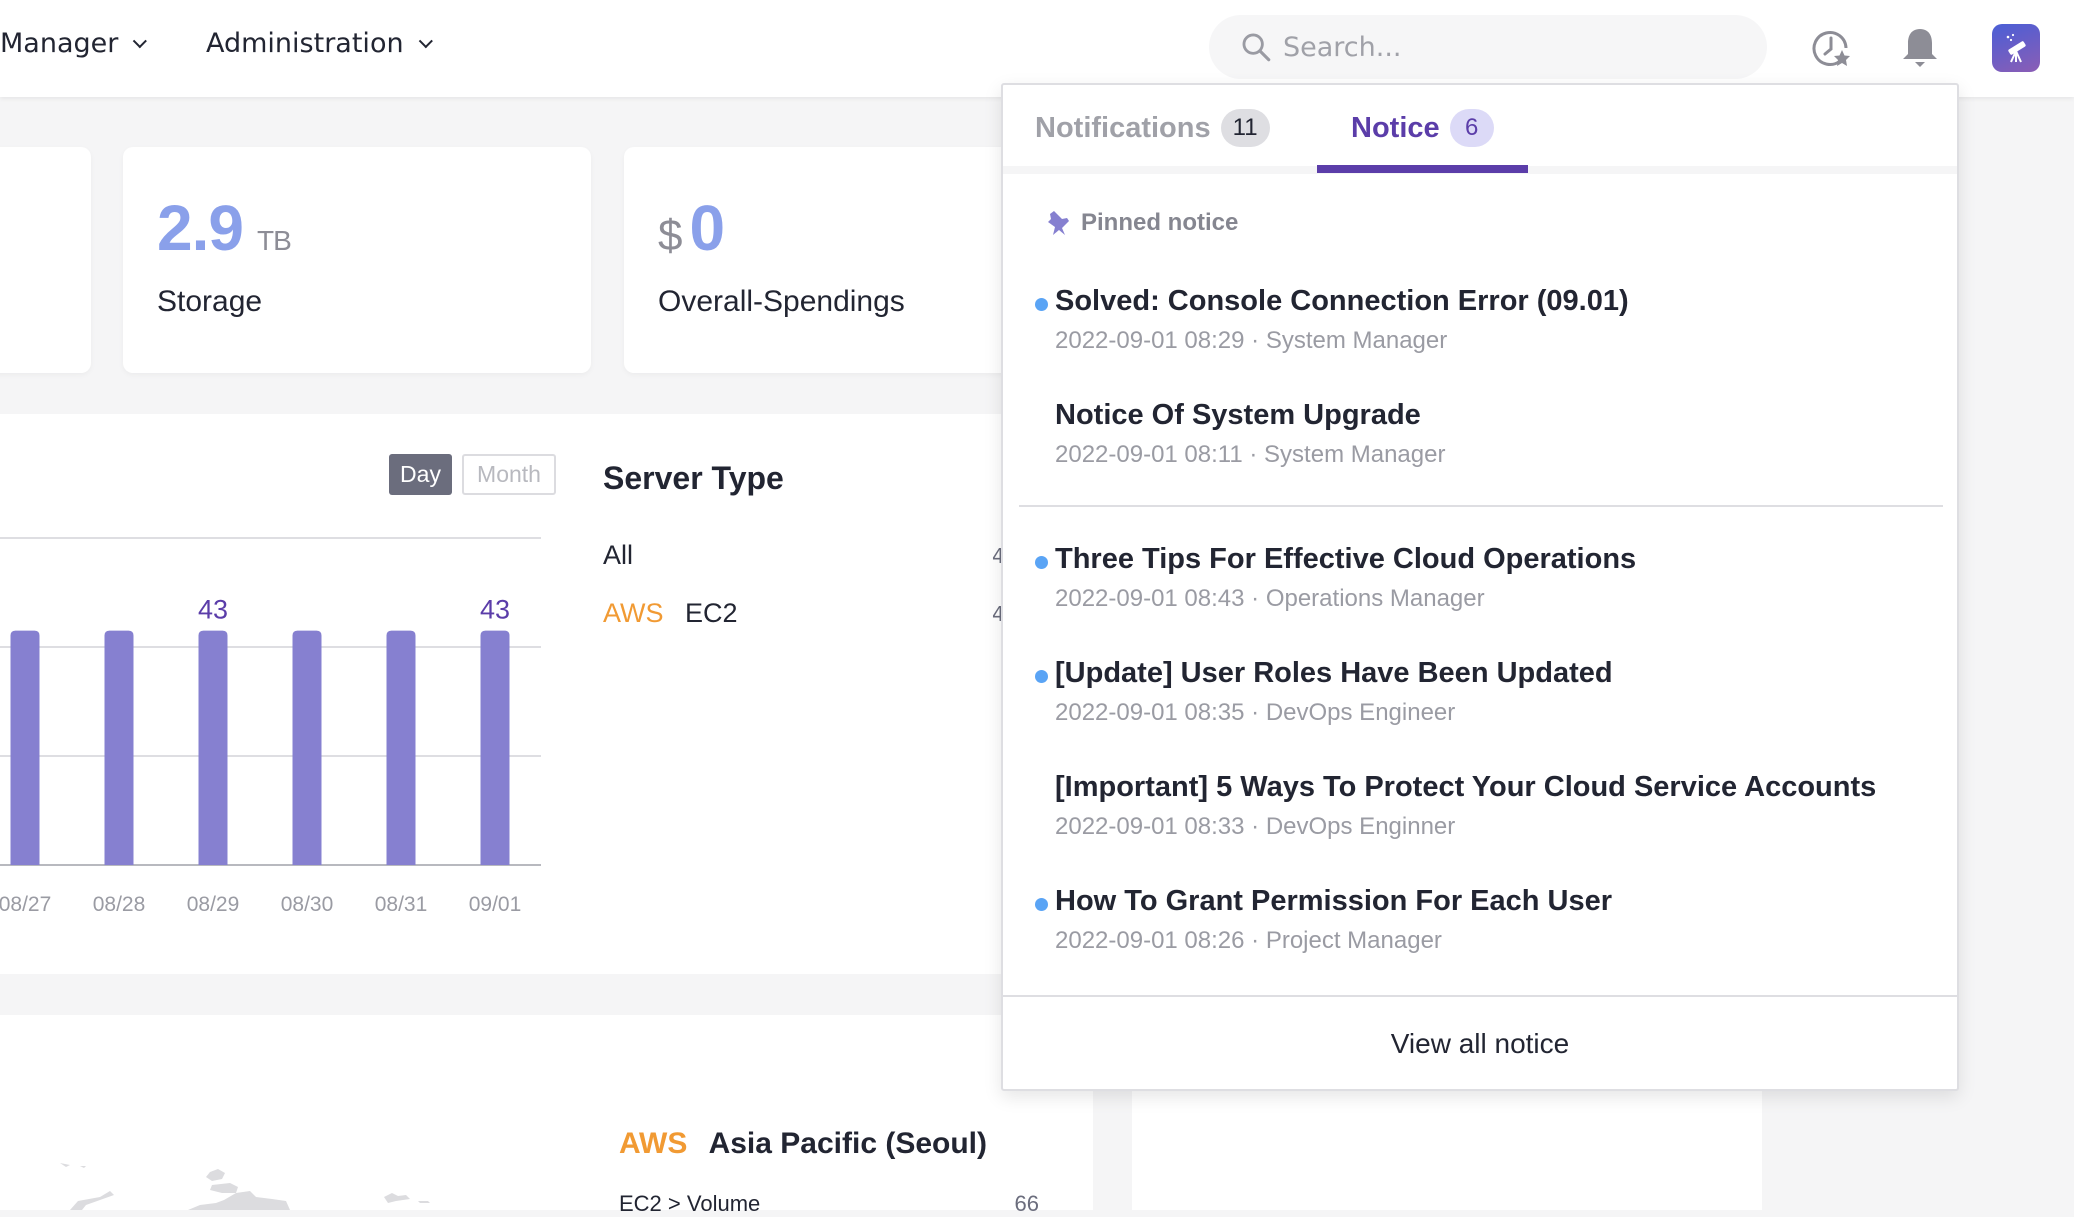  I want to click on pinned-notice-label: Pinned notice, so click(1160, 222).